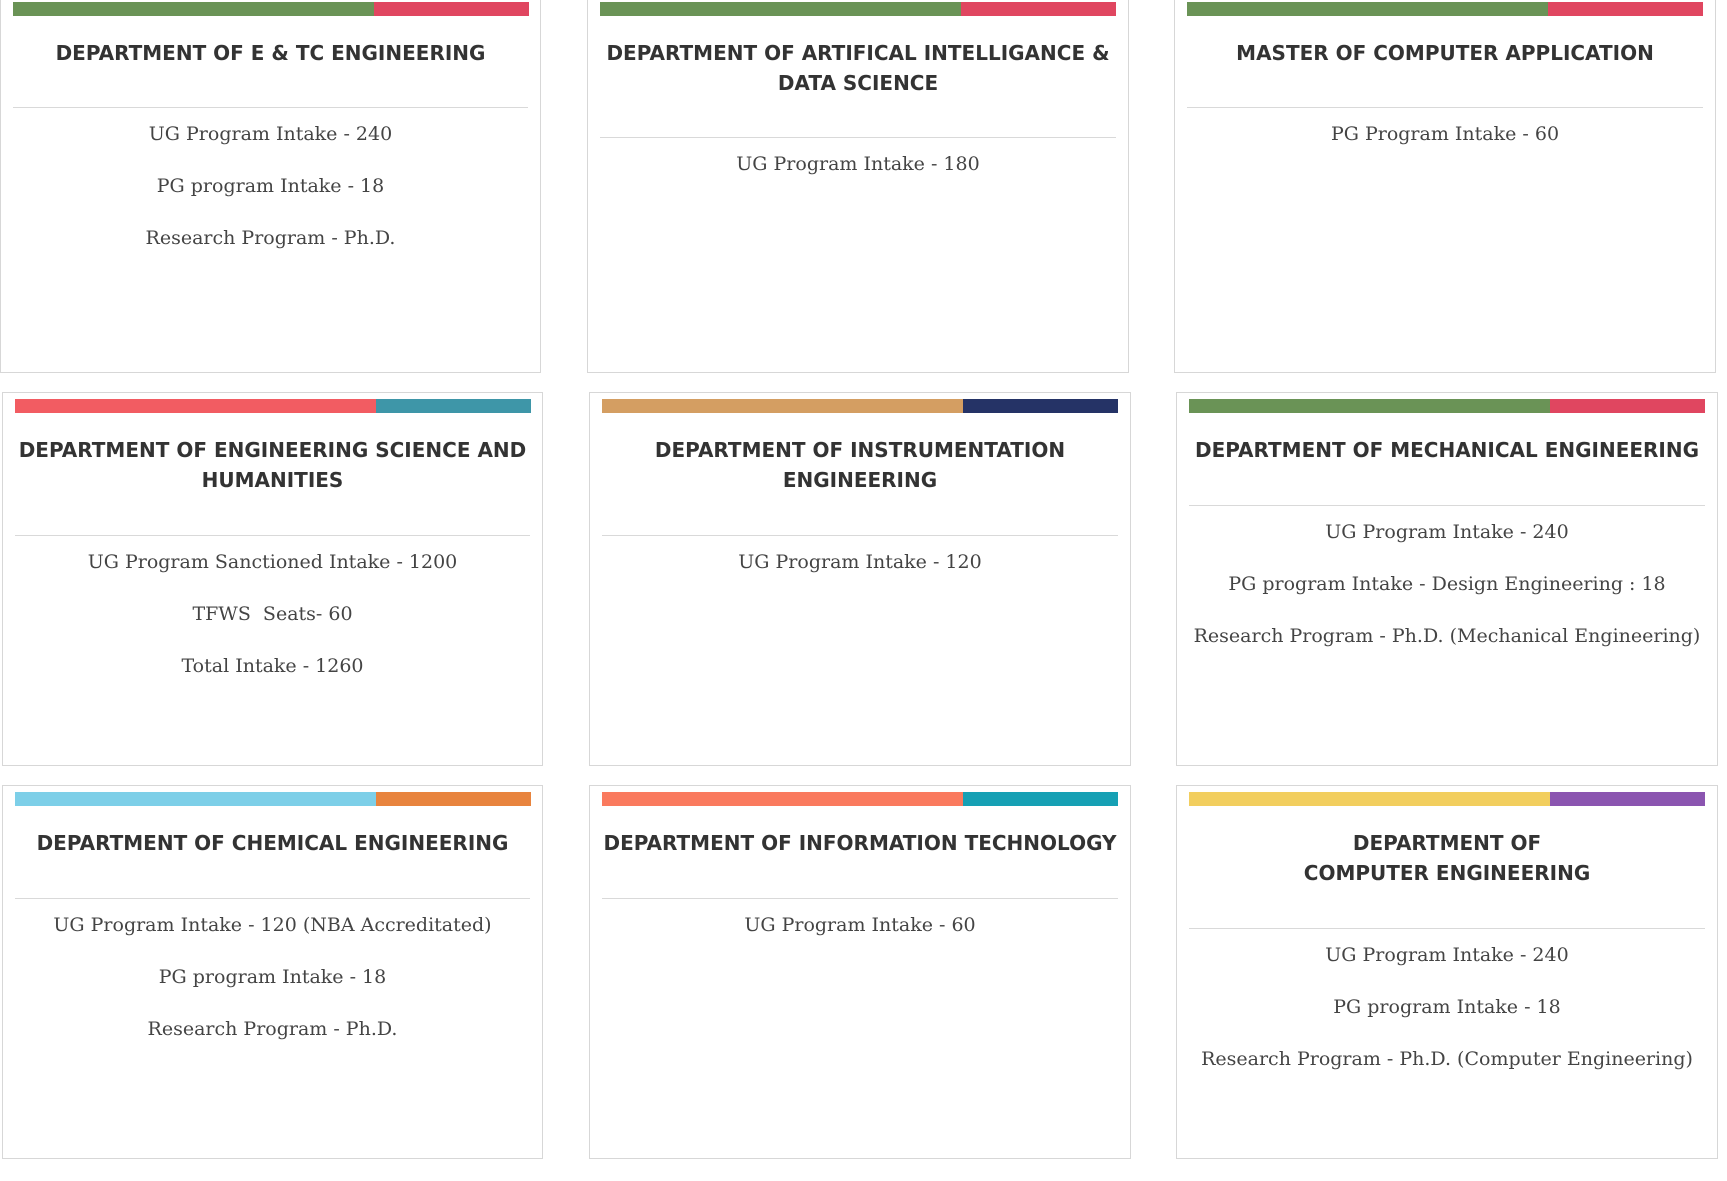  What do you see at coordinates (858, 164) in the screenshot?
I see `program-line: UG Program Intake - 180` at bounding box center [858, 164].